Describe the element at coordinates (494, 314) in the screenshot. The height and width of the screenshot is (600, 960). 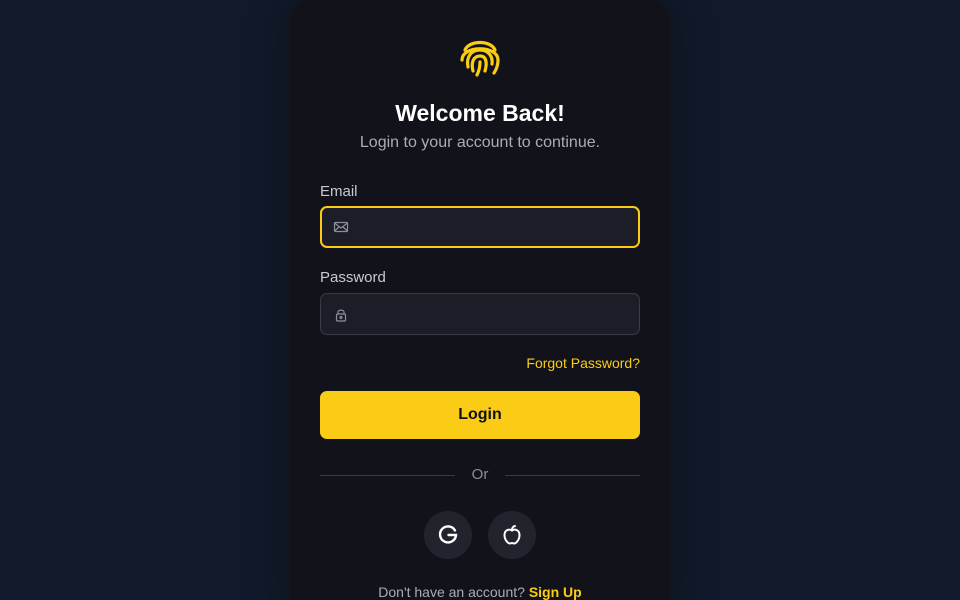
I see `password-input` at that location.